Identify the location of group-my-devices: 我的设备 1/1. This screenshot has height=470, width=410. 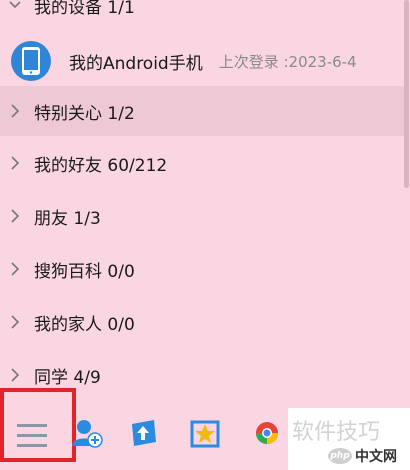
(202, 15).